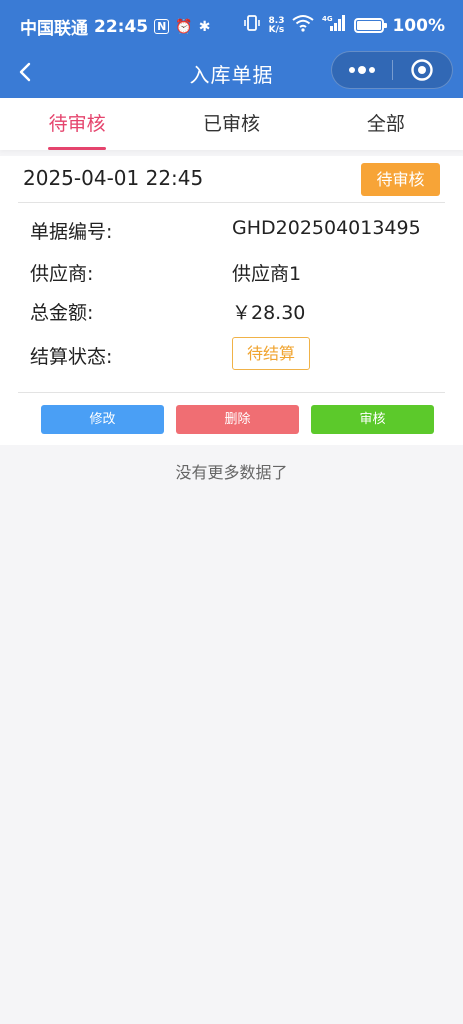  I want to click on nav-bar: 入库单据, so click(231, 74).